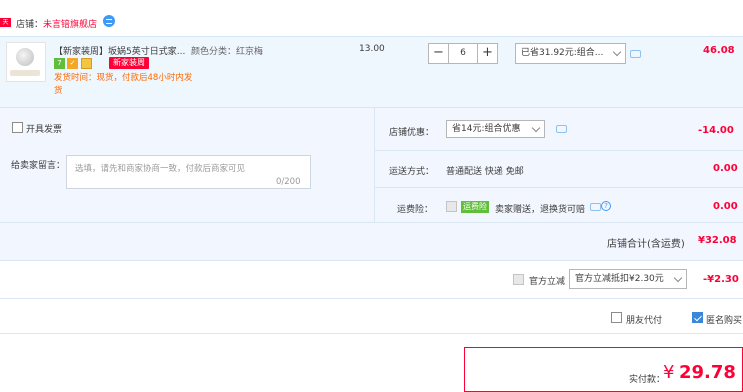 This screenshot has width=743, height=392. What do you see at coordinates (160, 169) in the screenshot?
I see `message-placeholder: 选填，请先和商家协商一致，付款后商家可见` at bounding box center [160, 169].